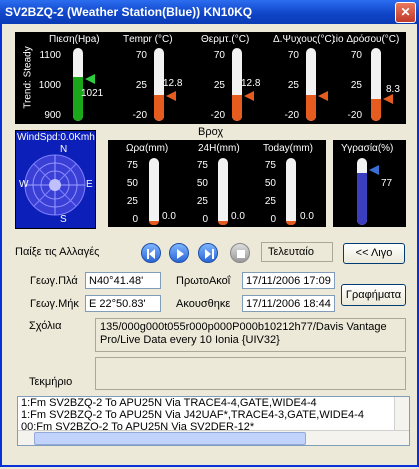  What do you see at coordinates (288, 148) in the screenshot?
I see `rain-today-label: Today(mm)` at bounding box center [288, 148].